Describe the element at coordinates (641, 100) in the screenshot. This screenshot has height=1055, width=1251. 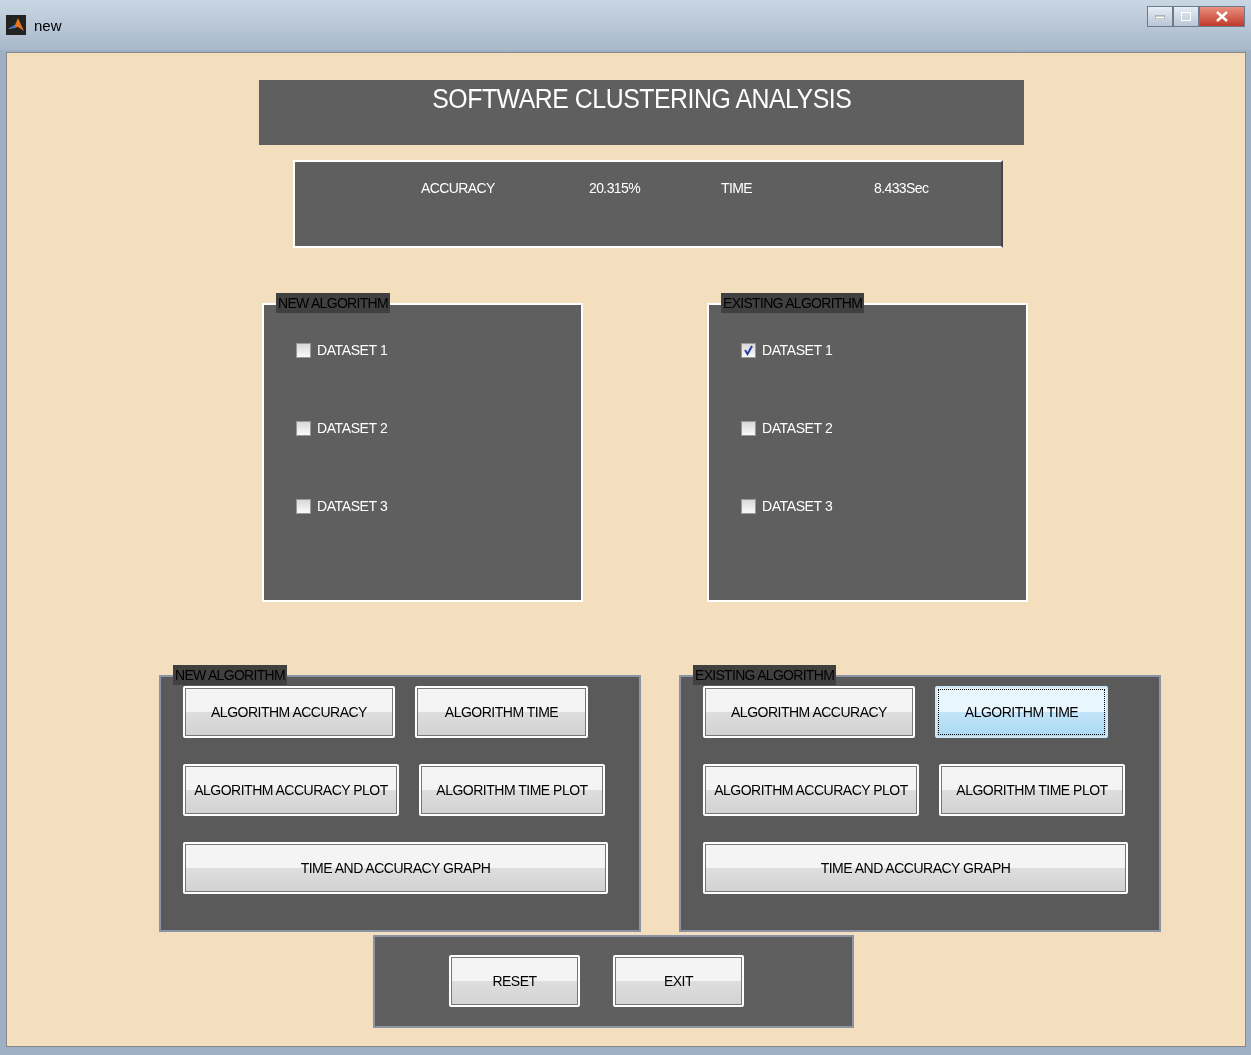
I see `app-title: SOFTWARE CLUSTERING ANALYSIS` at that location.